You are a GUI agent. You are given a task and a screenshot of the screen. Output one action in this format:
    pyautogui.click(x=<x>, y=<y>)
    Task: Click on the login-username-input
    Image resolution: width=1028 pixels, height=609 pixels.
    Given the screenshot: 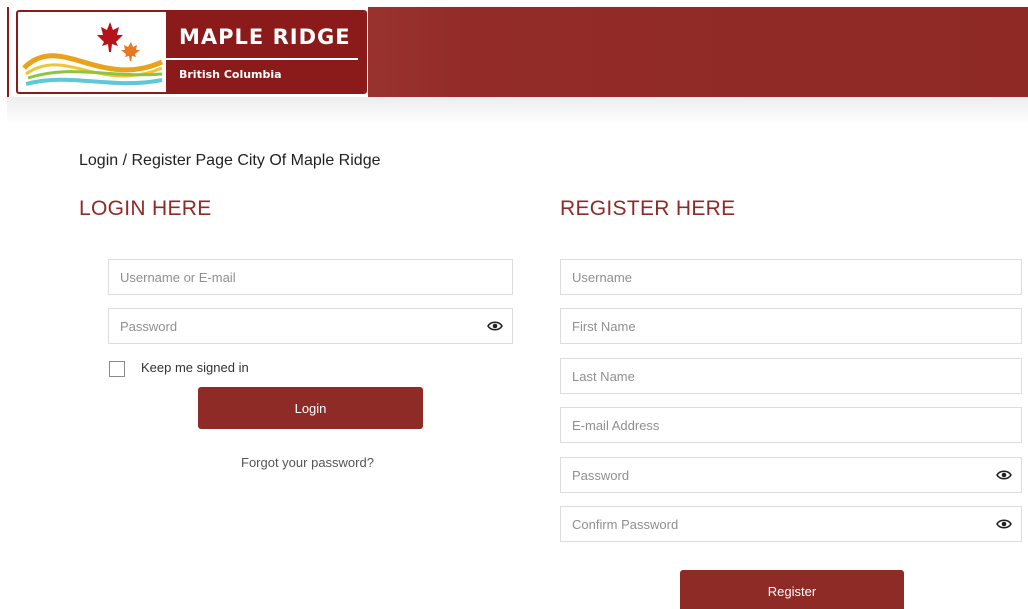 What is the action you would take?
    pyautogui.click(x=310, y=277)
    